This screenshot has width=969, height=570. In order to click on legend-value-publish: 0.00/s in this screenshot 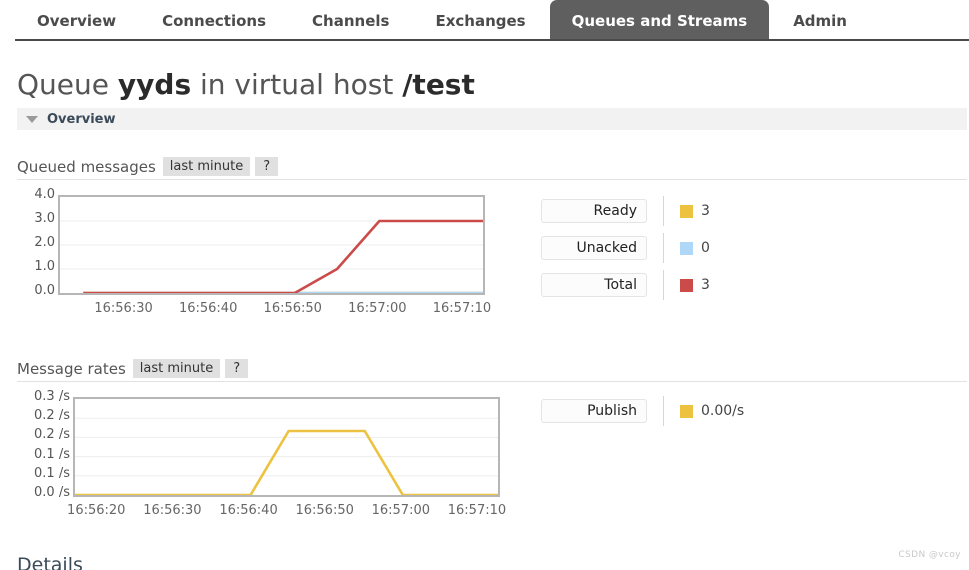, I will do `click(723, 411)`.